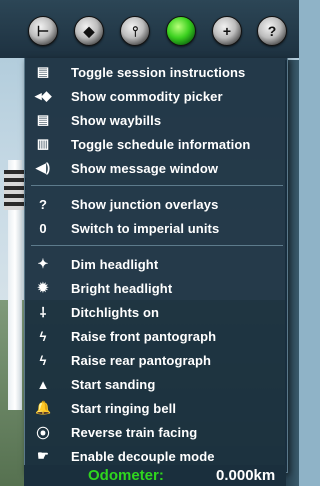 The image size is (320, 486). What do you see at coordinates (43, 71) in the screenshot?
I see `document-icon: ▤` at bounding box center [43, 71].